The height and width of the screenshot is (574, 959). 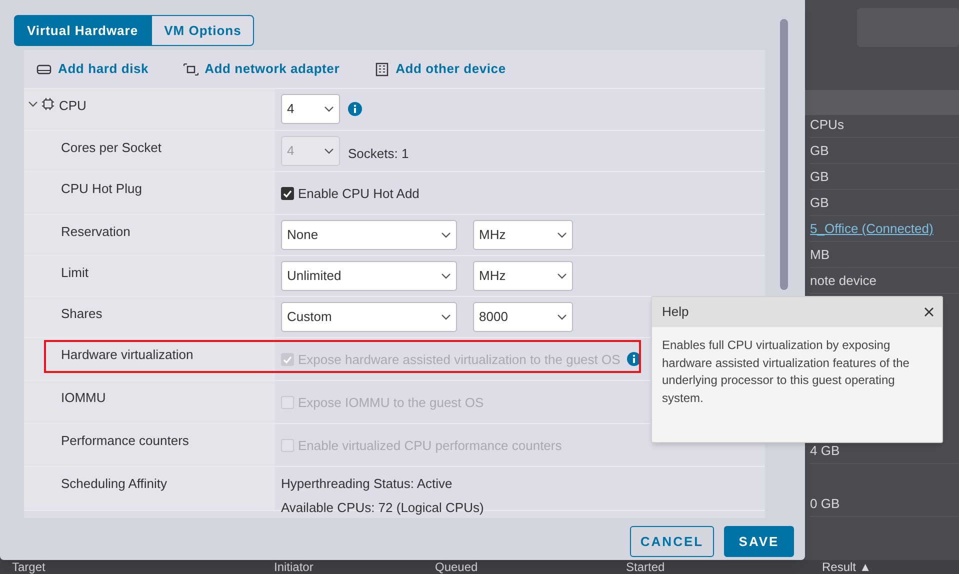 What do you see at coordinates (523, 317) in the screenshot?
I see `select-field: 8000` at bounding box center [523, 317].